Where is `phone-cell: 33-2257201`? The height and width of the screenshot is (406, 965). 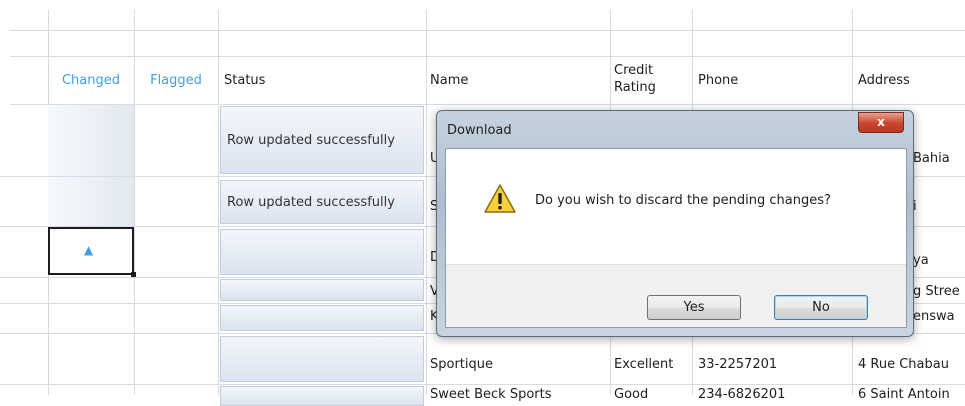
phone-cell: 33-2257201 is located at coordinates (737, 364).